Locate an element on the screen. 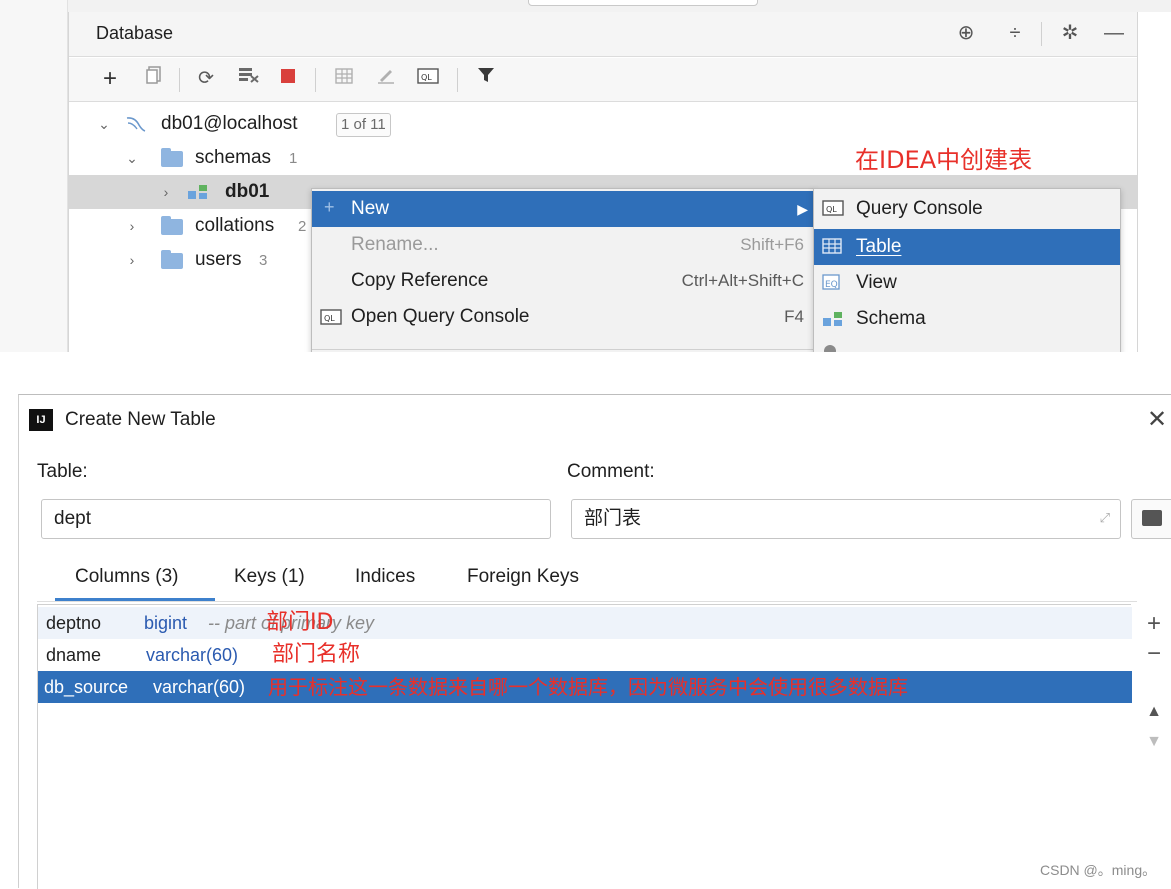 This screenshot has width=1171, height=889. refresh-icon: ⟳ is located at coordinates (206, 79).